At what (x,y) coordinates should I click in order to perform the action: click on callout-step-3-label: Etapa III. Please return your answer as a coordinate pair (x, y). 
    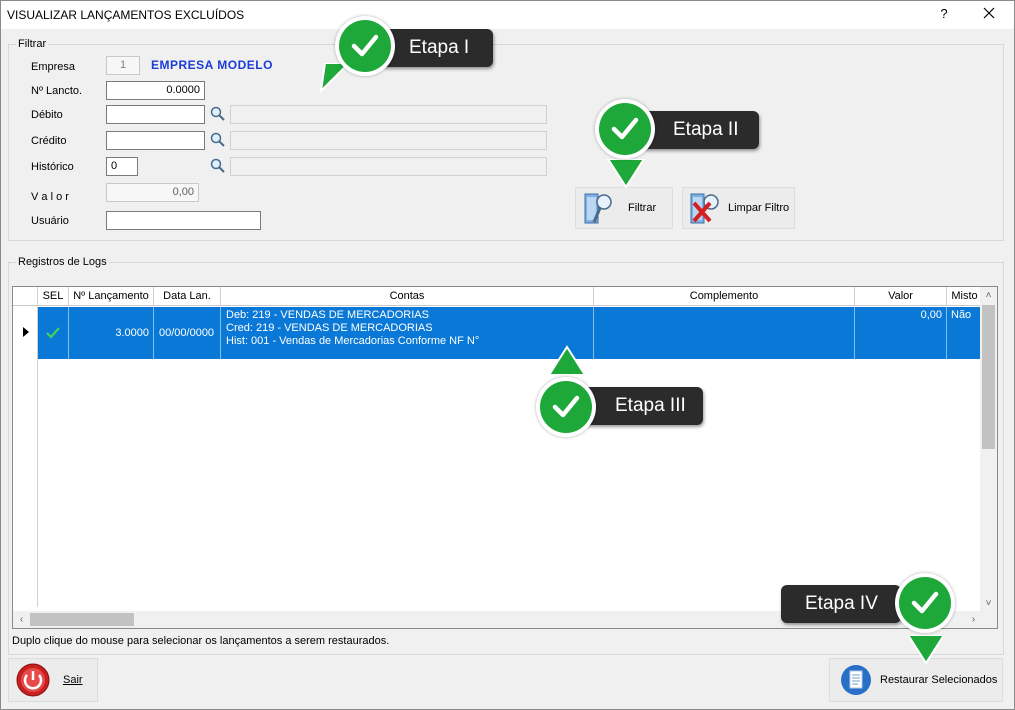
    Looking at the image, I should click on (650, 405).